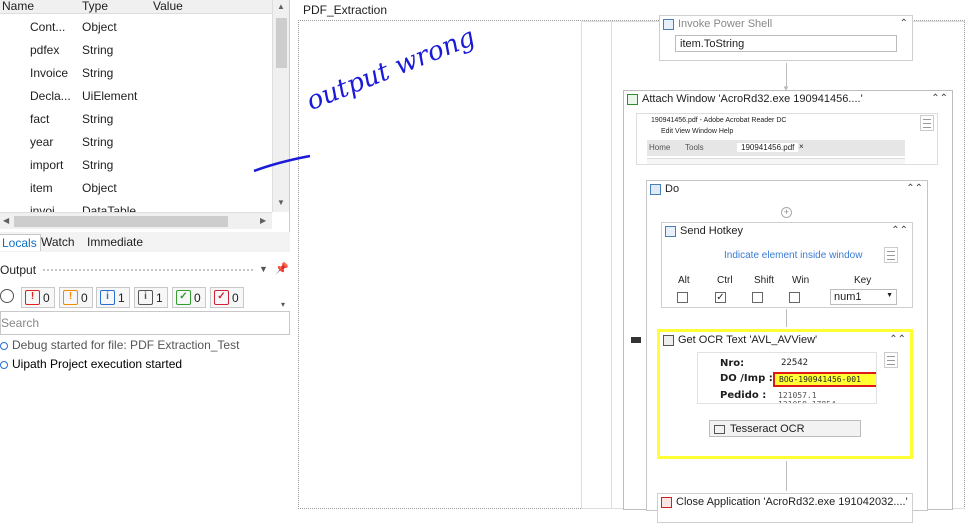 This screenshot has height=523, width=965. I want to click on list-item: Uipath Project execution started, so click(91, 364).